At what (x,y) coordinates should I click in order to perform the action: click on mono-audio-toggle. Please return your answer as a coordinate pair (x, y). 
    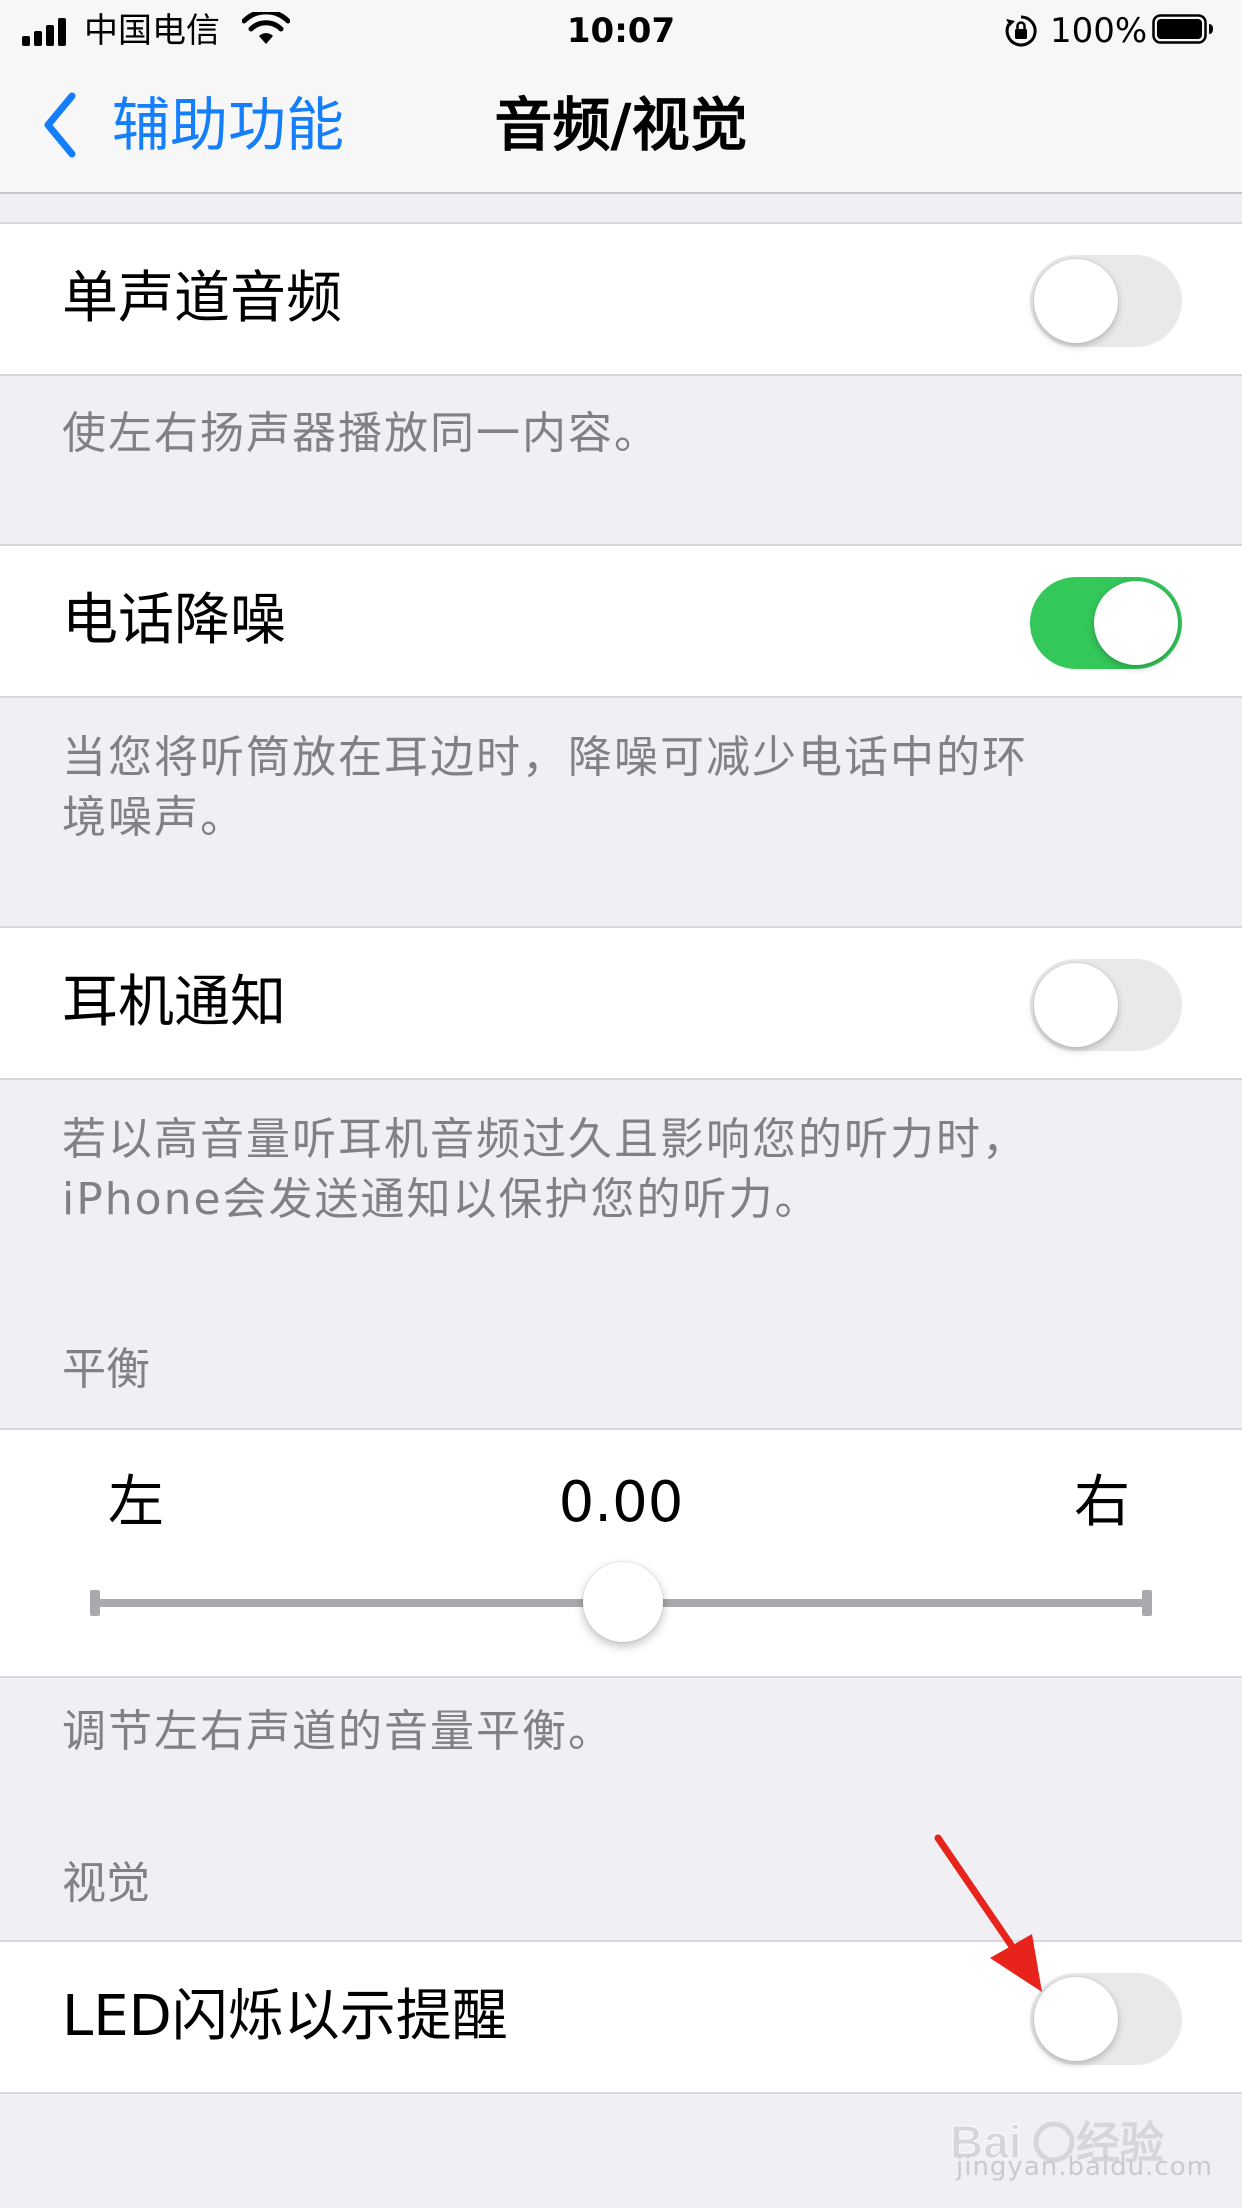
    Looking at the image, I should click on (1106, 301).